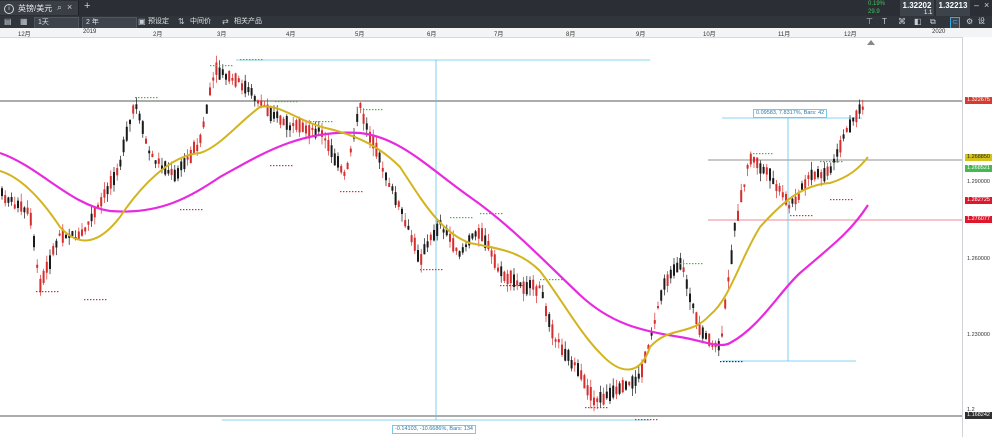 The image size is (992, 437). What do you see at coordinates (986, 5) in the screenshot?
I see `close-window-icon: ×` at bounding box center [986, 5].